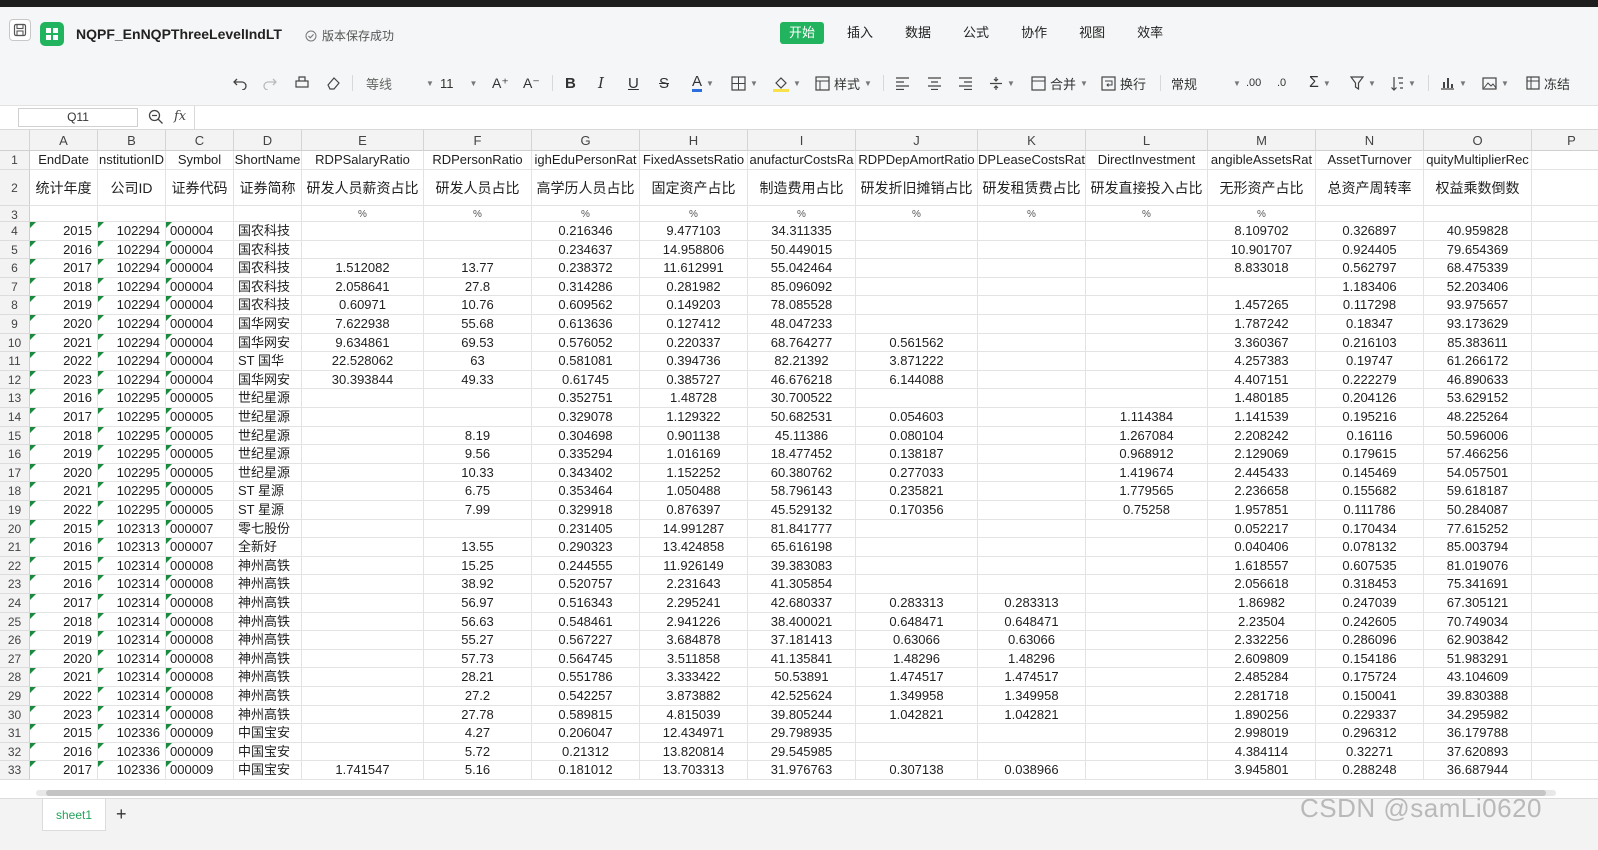  Describe the element at coordinates (64, 733) in the screenshot. I see `cell: 2015` at that location.